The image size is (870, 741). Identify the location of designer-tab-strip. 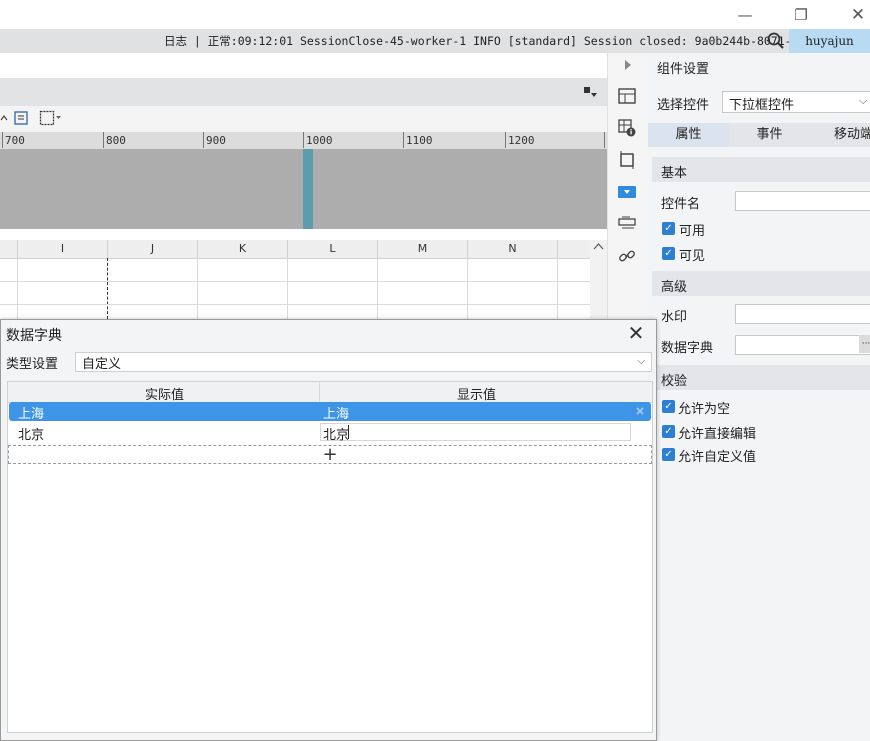
(303, 92).